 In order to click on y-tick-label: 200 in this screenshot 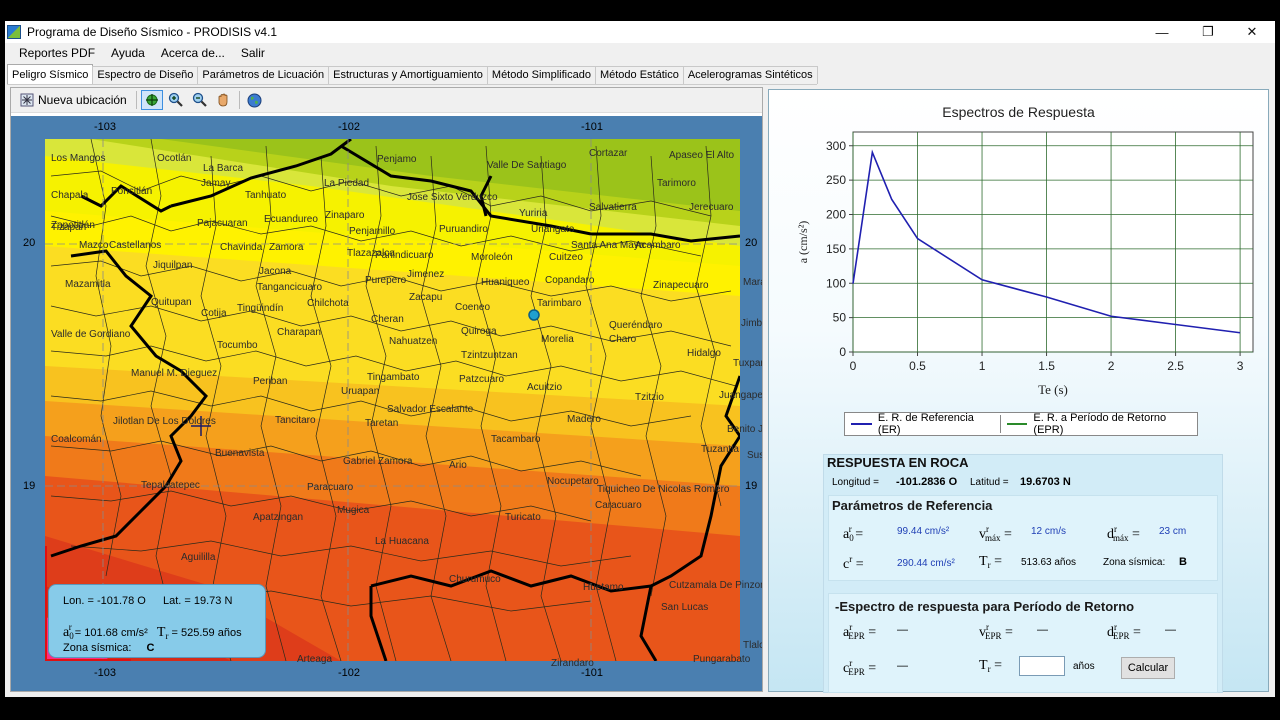, I will do `click(836, 215)`.